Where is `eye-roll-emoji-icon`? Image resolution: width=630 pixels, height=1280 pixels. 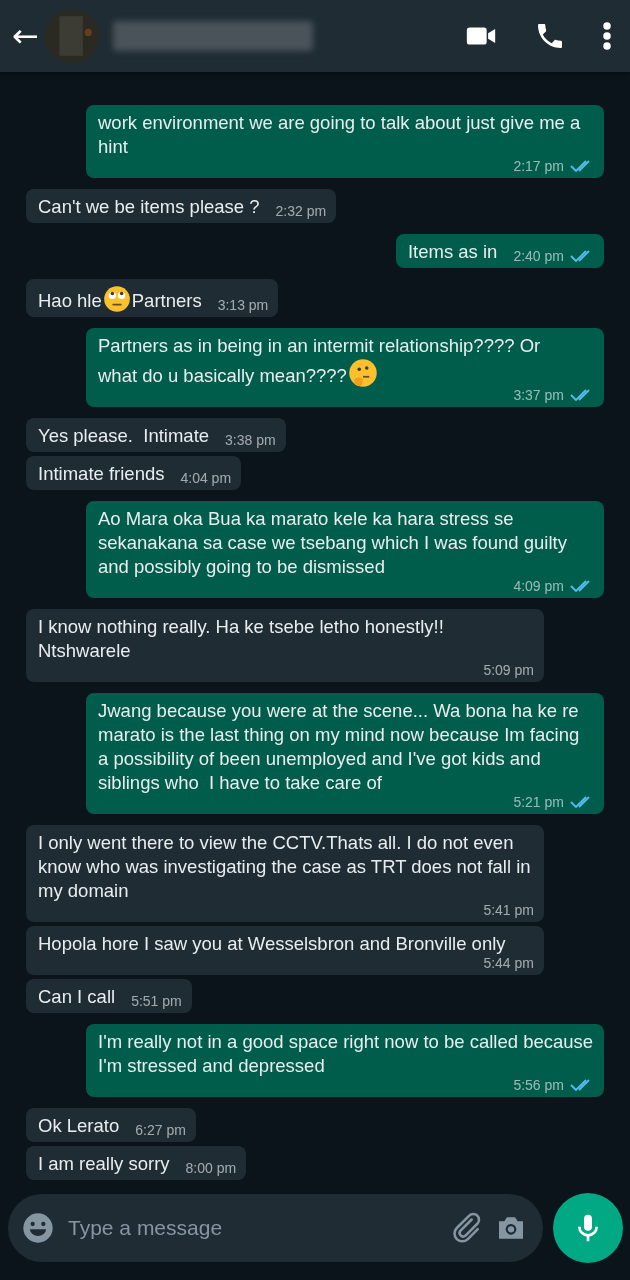 eye-roll-emoji-icon is located at coordinates (116, 299).